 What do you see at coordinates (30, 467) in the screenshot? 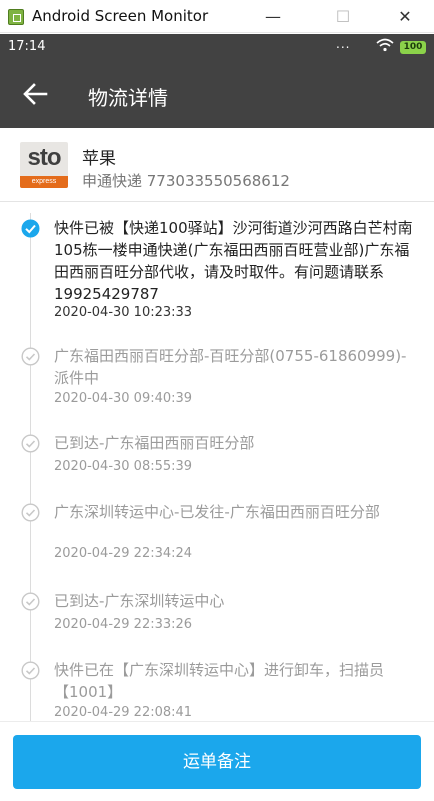
I see `timeline-connector` at bounding box center [30, 467].